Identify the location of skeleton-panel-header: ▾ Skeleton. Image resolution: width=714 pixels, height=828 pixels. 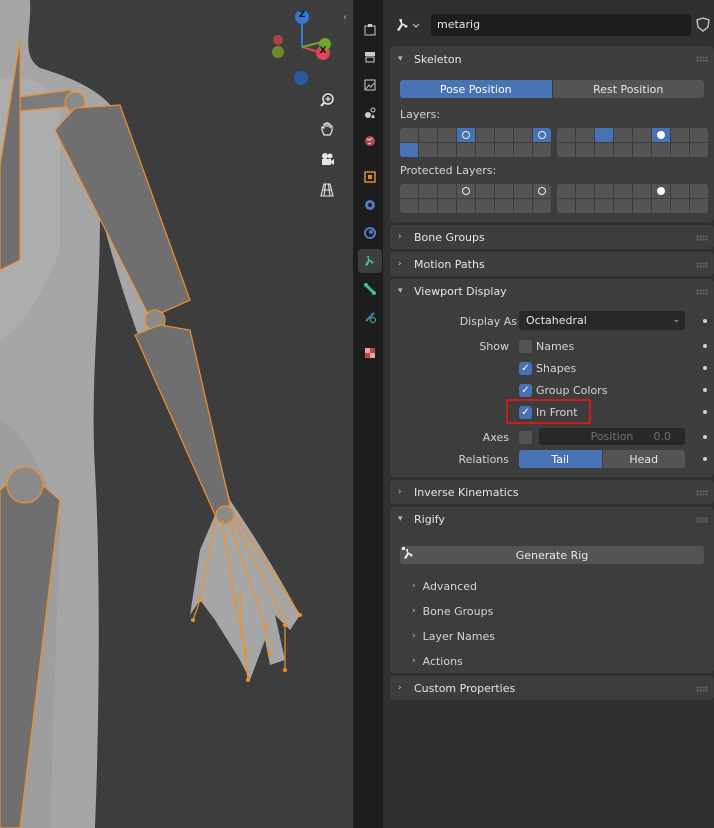
(552, 59).